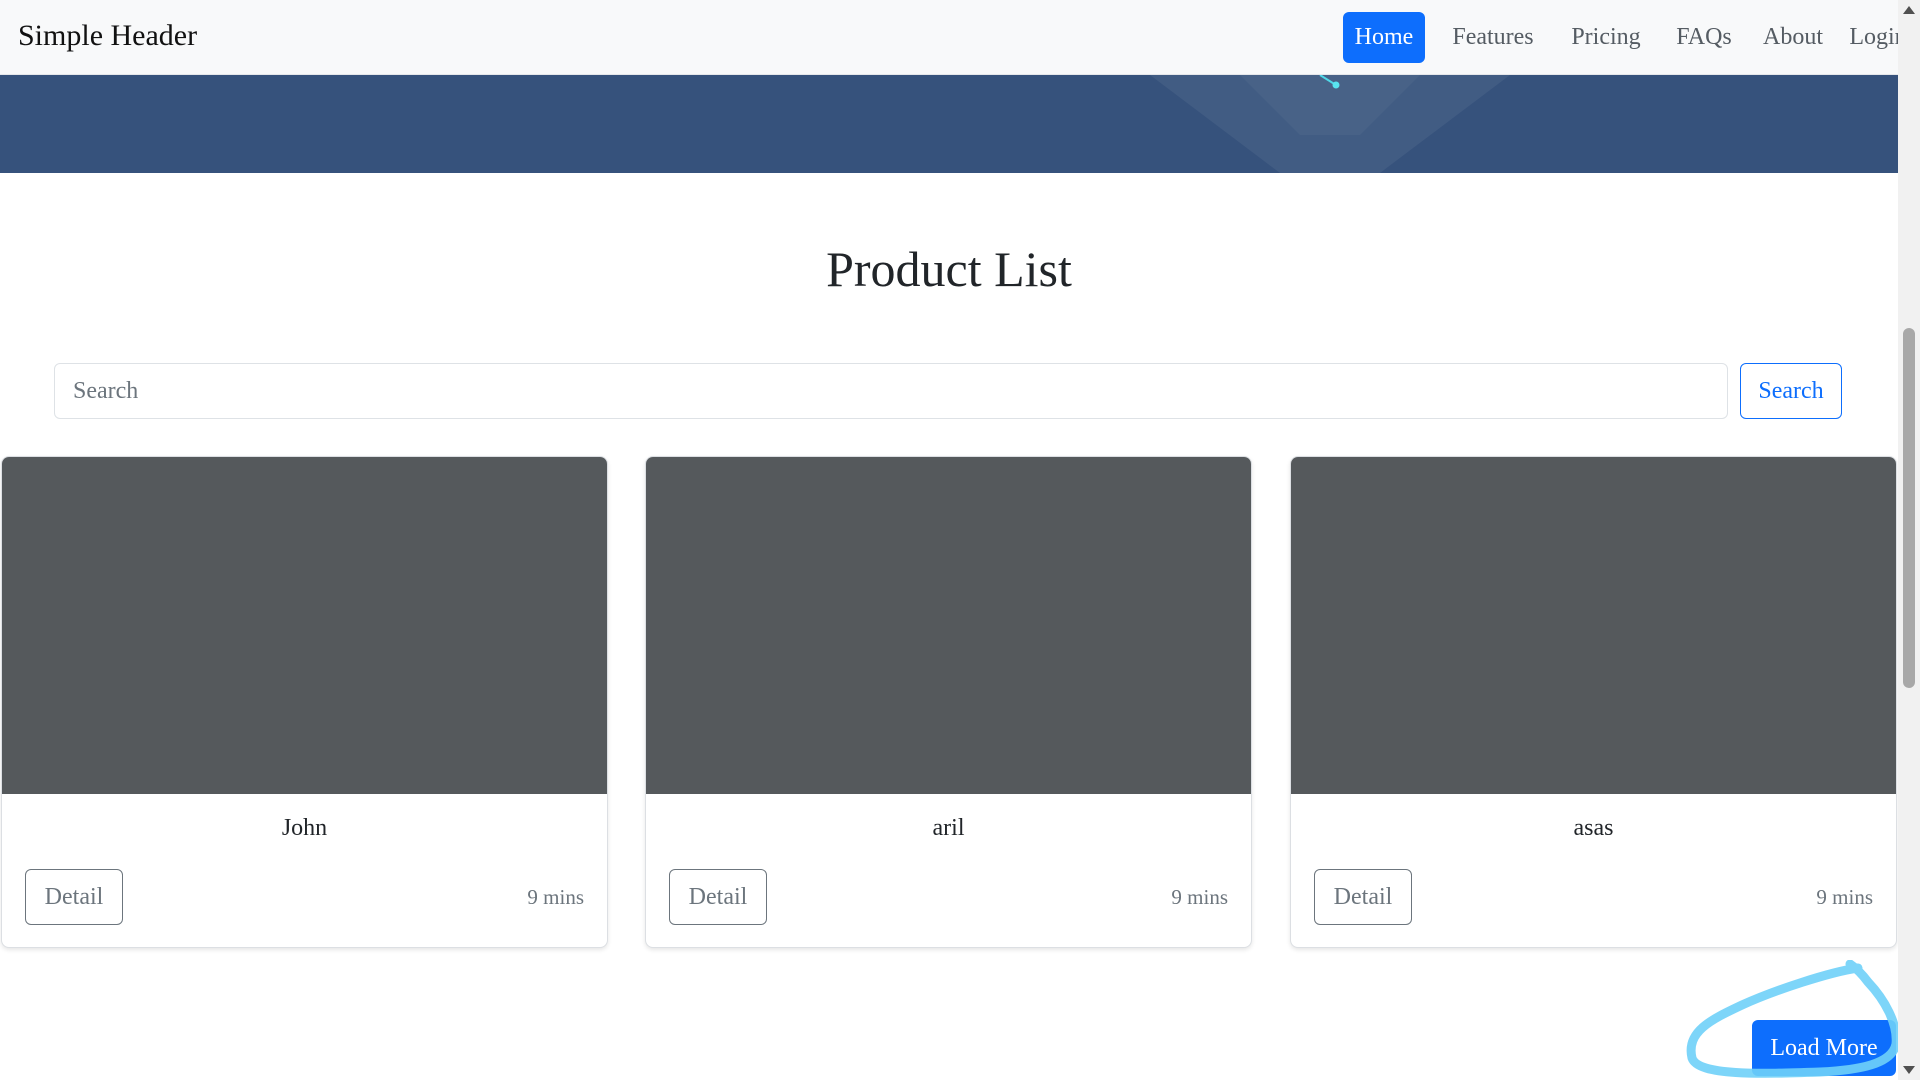 Image resolution: width=1920 pixels, height=1080 pixels. I want to click on search-button: Search, so click(1791, 391).